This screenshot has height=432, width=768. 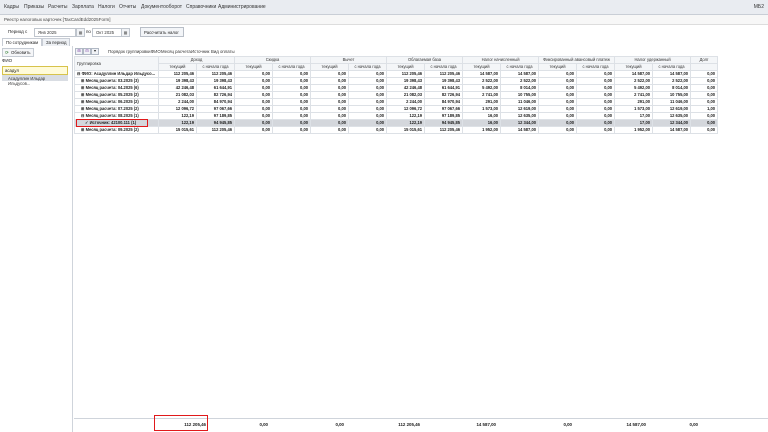 What do you see at coordinates (672, 88) in the screenshot?
I see `table-cell: 8 014,00` at bounding box center [672, 88].